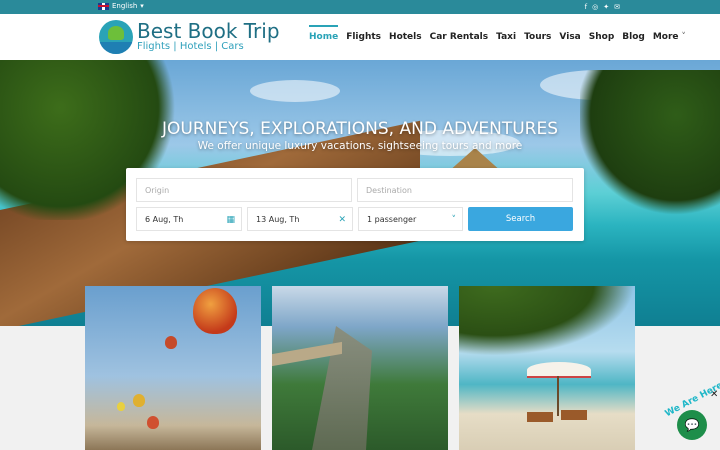  I want to click on nav-home: Home, so click(324, 33).